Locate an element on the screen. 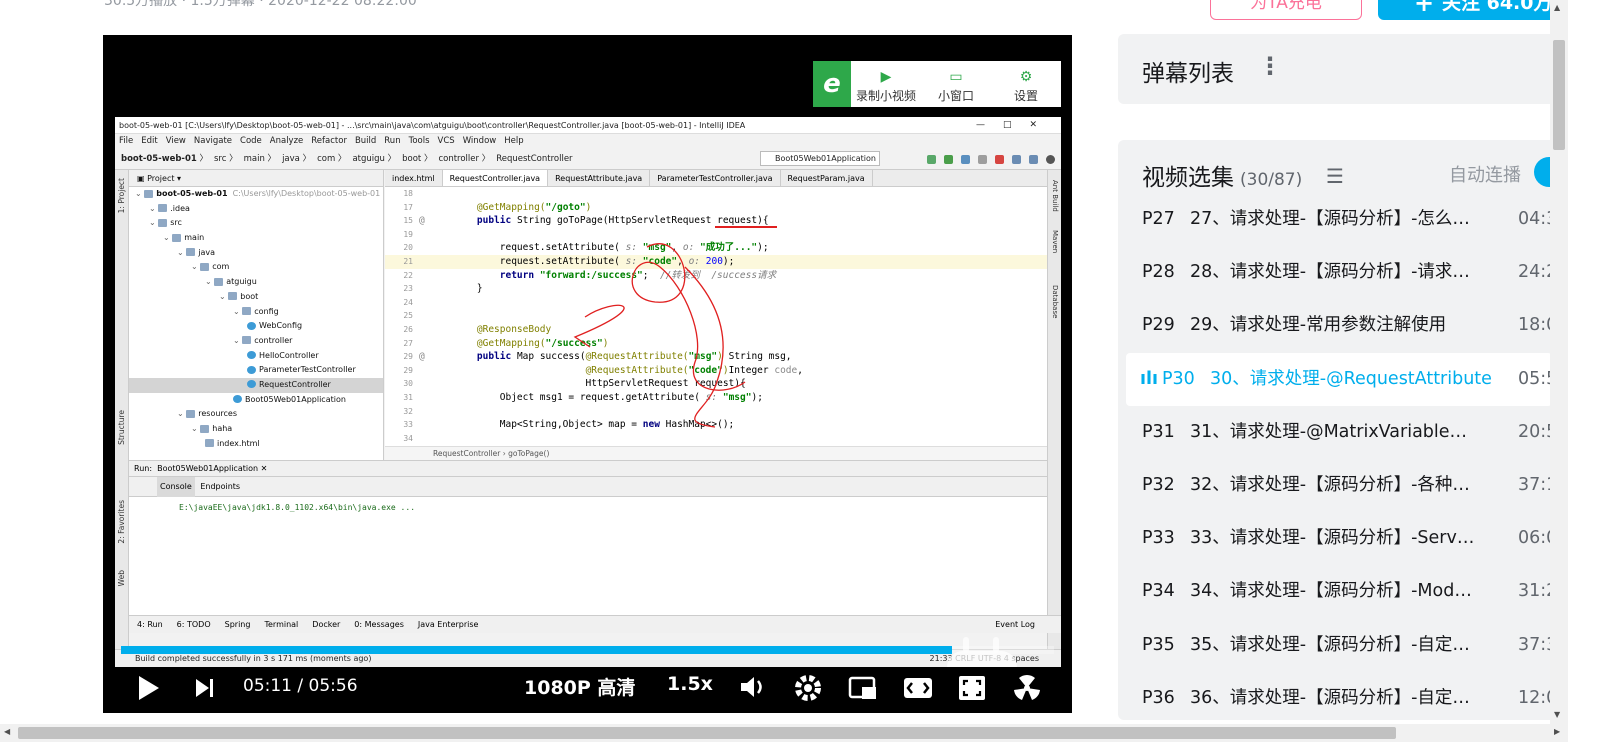  episode-title: 36、请求处理-【源码分析】-自定义Converter原理 is located at coordinates (1333, 697).